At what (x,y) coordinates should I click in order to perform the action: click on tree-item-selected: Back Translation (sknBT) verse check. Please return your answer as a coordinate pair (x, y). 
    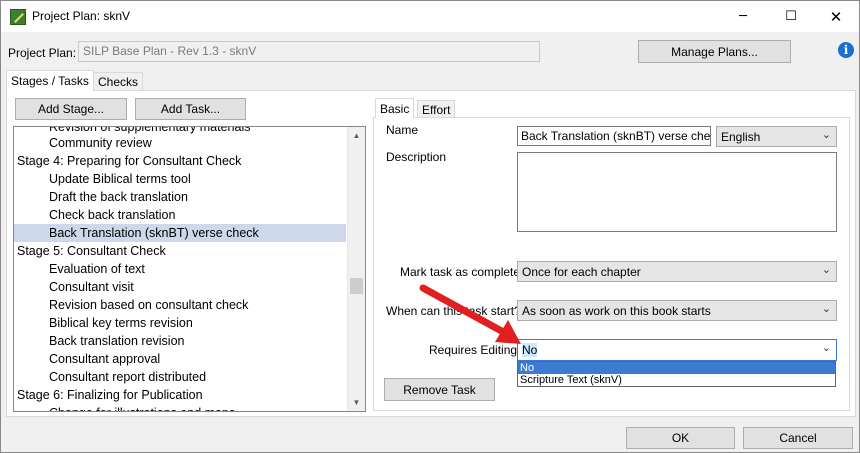
    Looking at the image, I should click on (180, 233).